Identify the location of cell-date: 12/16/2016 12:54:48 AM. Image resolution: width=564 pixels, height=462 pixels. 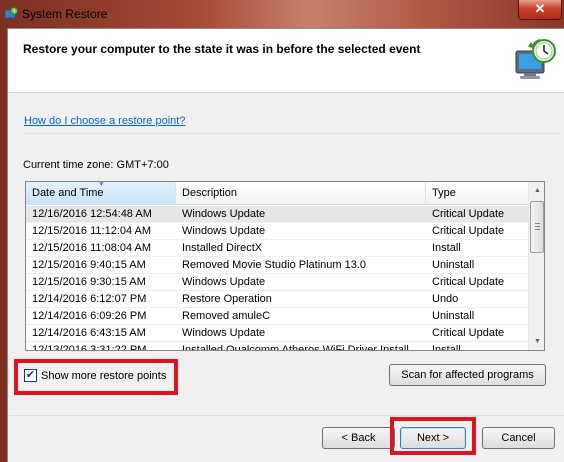
(92, 214).